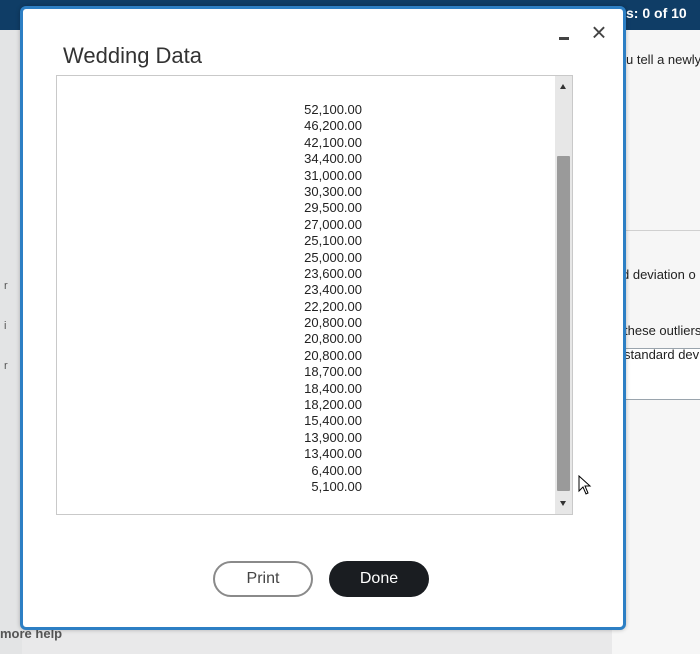 Image resolution: width=700 pixels, height=654 pixels. Describe the element at coordinates (599, 32) in the screenshot. I see `close-icon: ×` at that location.